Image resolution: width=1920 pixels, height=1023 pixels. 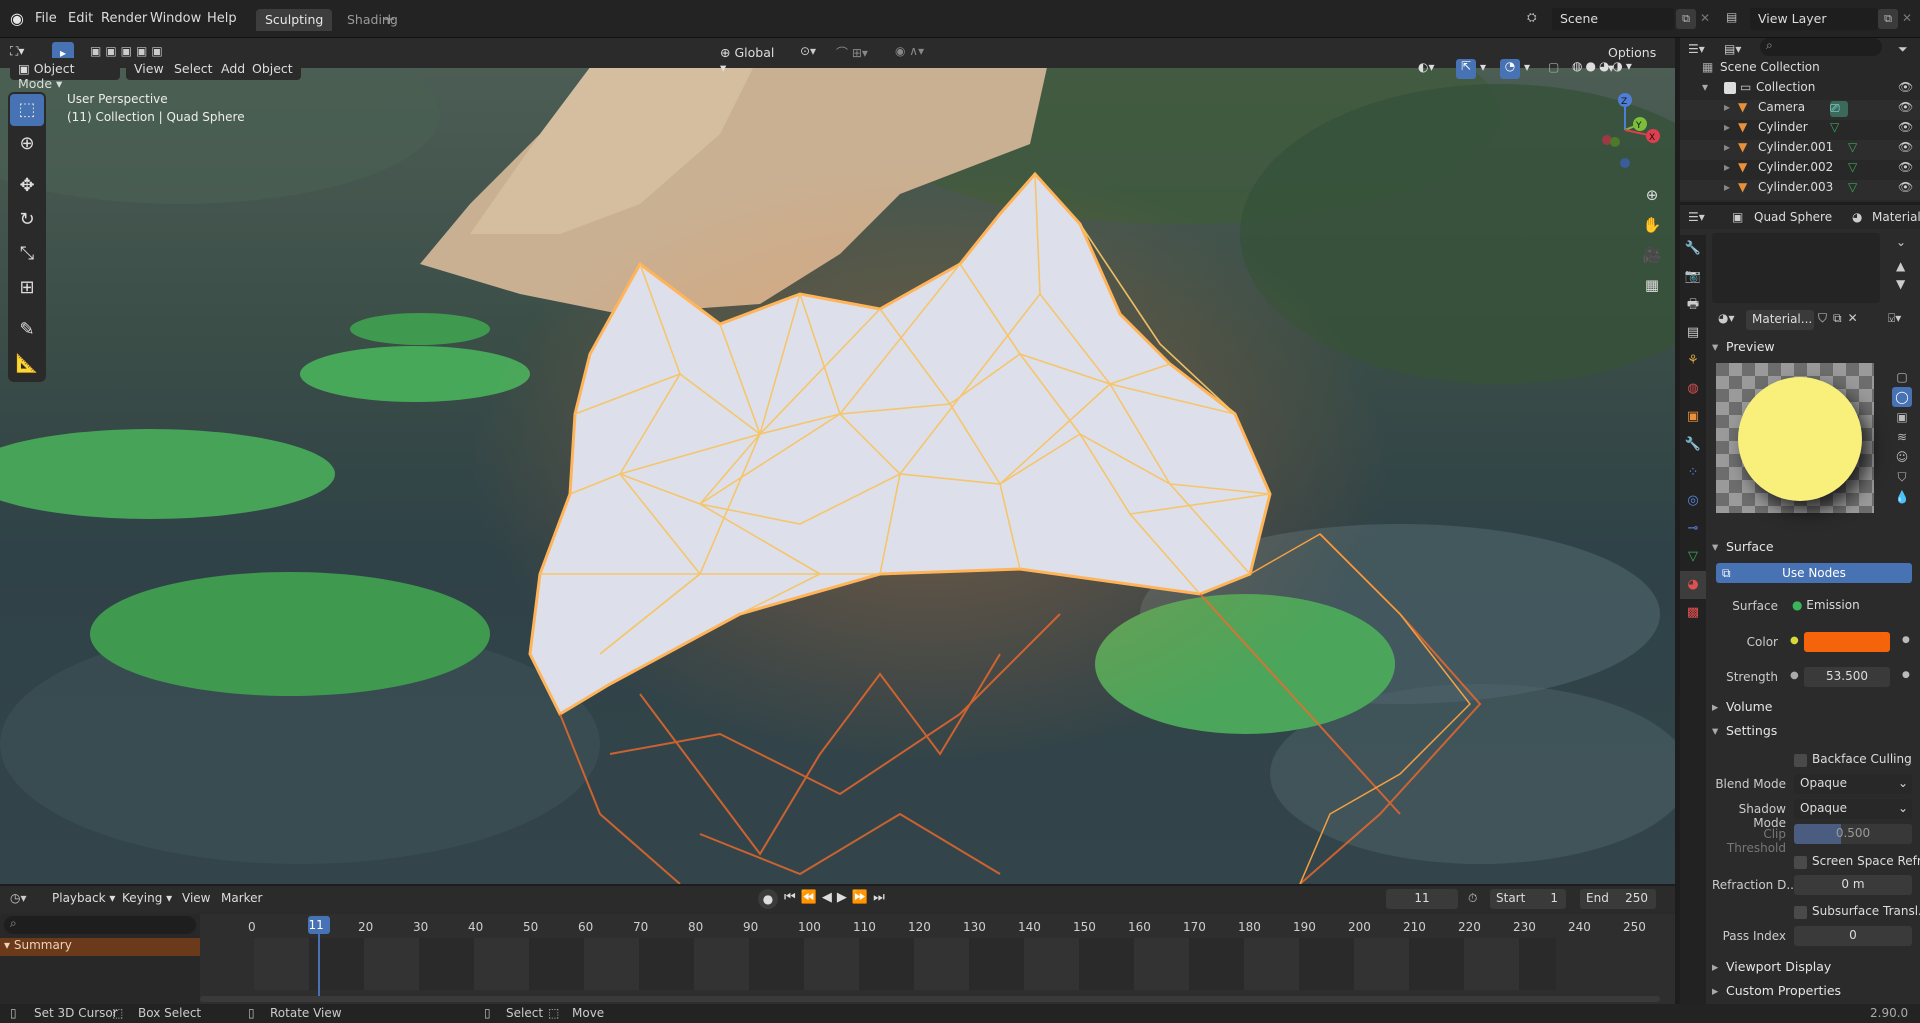 I want to click on menu-edit: Edit, so click(x=80, y=18).